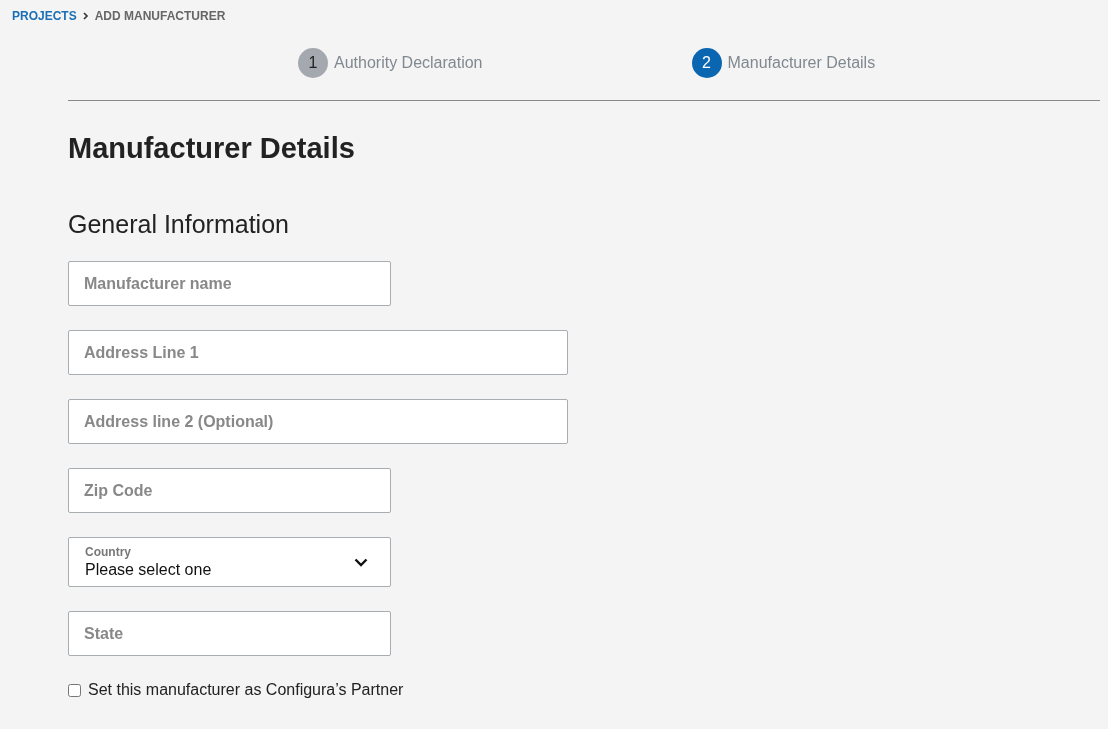 The height and width of the screenshot is (729, 1108). I want to click on chevron-right-icon, so click(85, 16).